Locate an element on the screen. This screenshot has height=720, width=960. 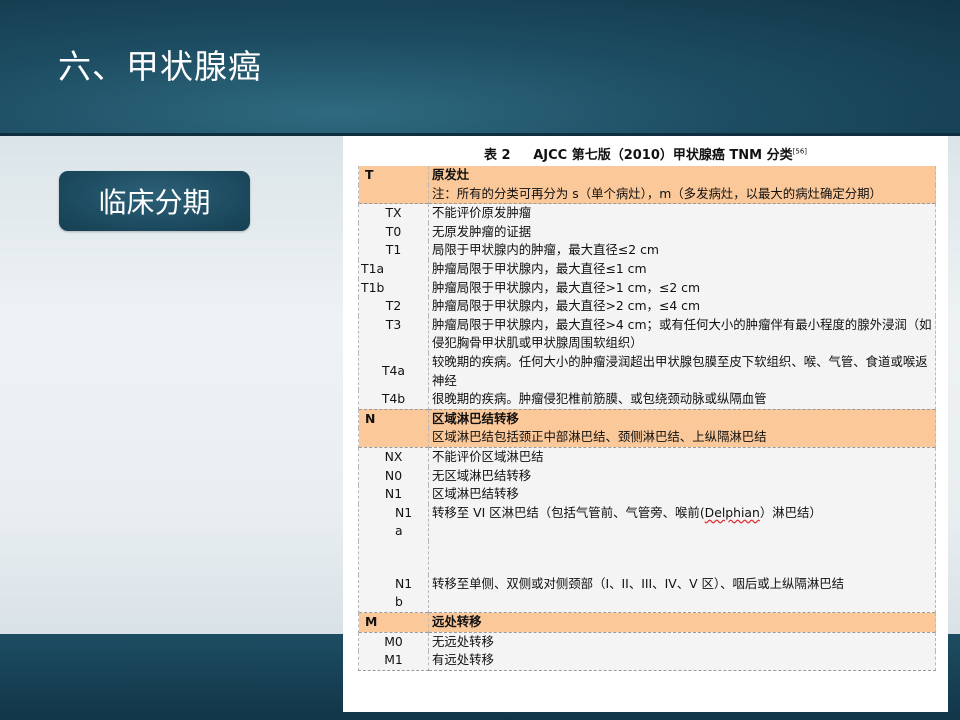
row-desc: 转移至 VI 区淋巴结（包括气管前、气管旁、喉前(Delphian）淋巴结） is located at coordinates (682, 522).